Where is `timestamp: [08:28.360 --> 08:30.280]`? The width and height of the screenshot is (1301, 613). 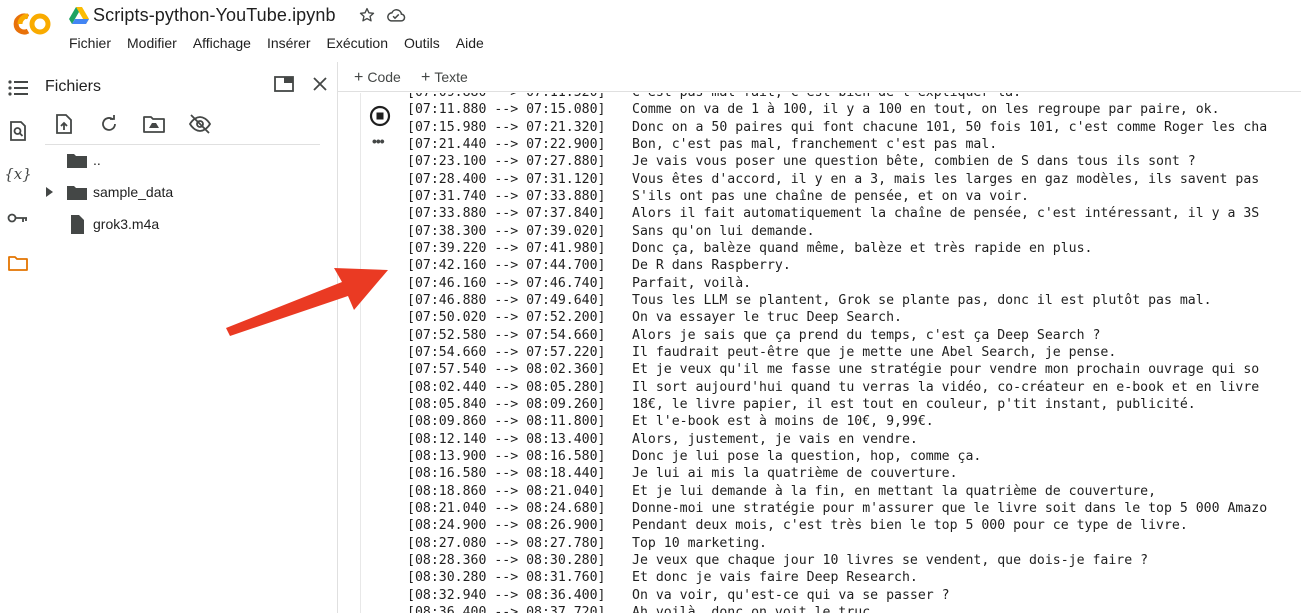 timestamp: [08:28.360 --> 08:30.280] is located at coordinates (506, 560).